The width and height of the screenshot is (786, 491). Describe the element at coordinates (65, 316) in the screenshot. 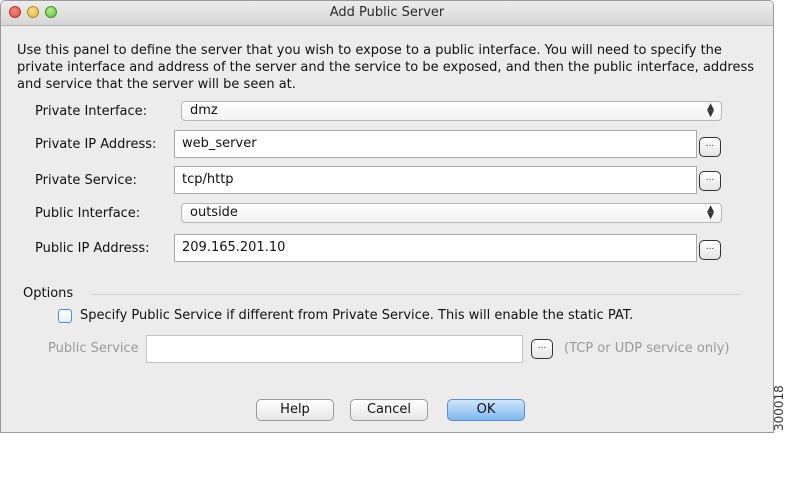

I see `specify-public-service-checkbox` at that location.